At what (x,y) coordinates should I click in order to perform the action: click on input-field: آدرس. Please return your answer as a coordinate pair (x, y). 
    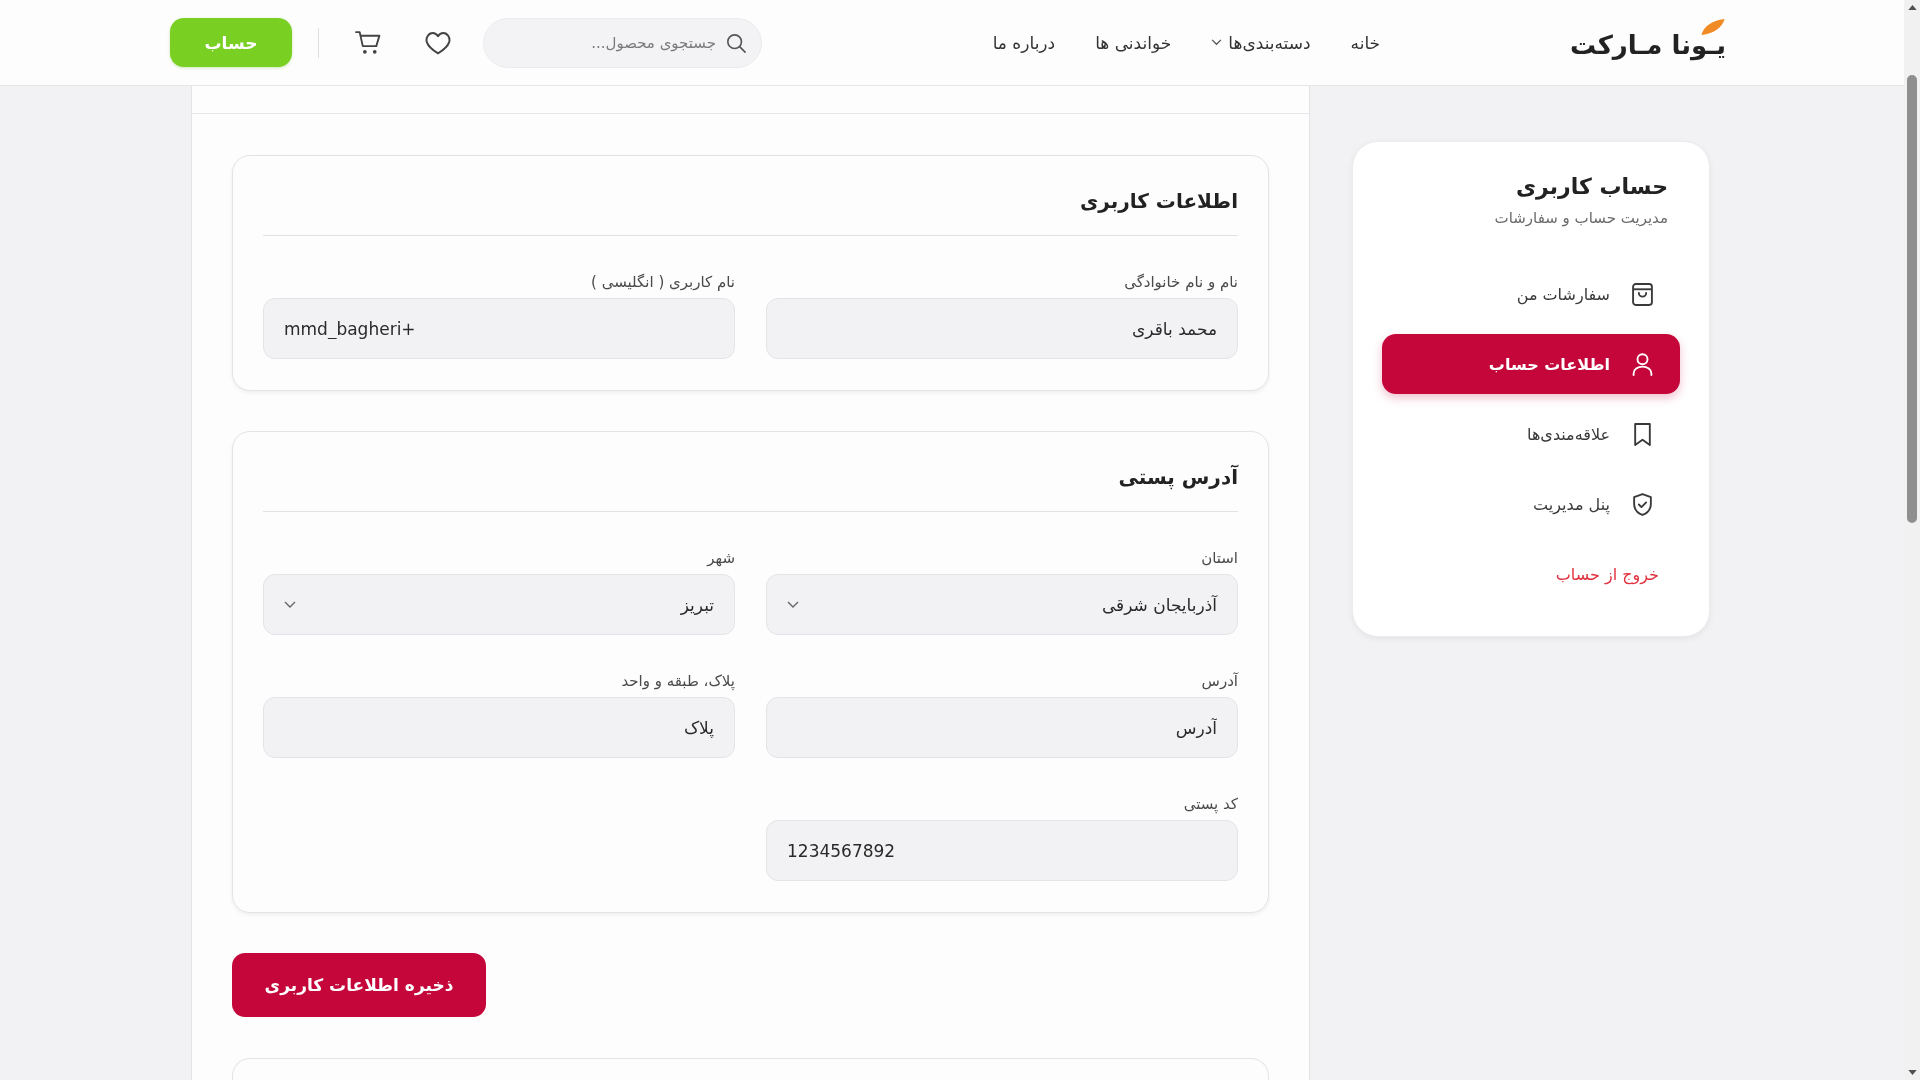
    Looking at the image, I should click on (1002, 727).